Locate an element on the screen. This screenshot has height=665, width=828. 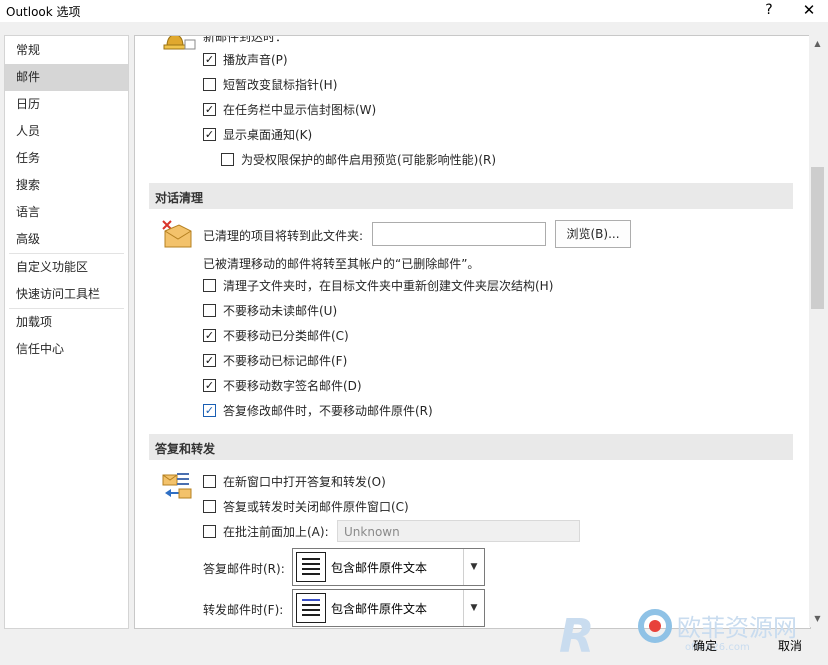
label-prefix-comments: 在批注前面加上(A): is located at coordinates (276, 532).